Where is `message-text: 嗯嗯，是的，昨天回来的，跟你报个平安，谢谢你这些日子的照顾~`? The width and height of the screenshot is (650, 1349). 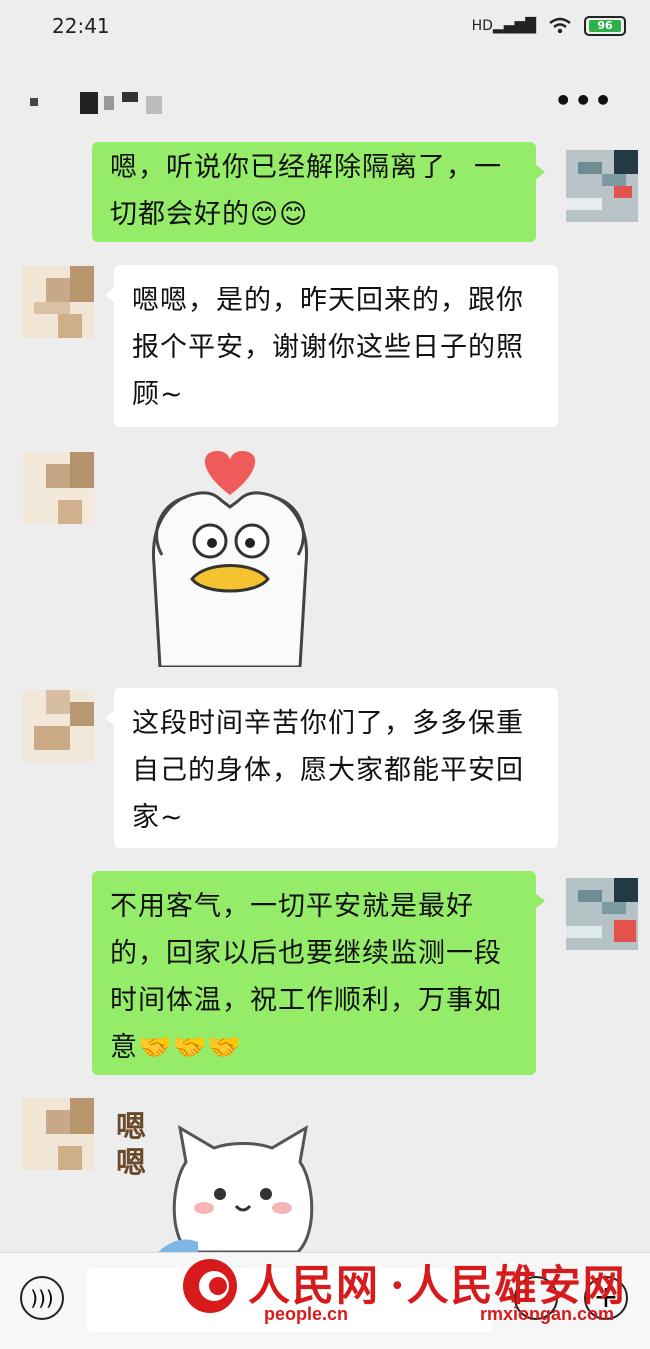 message-text: 嗯嗯，是的，昨天回来的，跟你报个平安，谢谢你这些日子的照顾~ is located at coordinates (328, 347).